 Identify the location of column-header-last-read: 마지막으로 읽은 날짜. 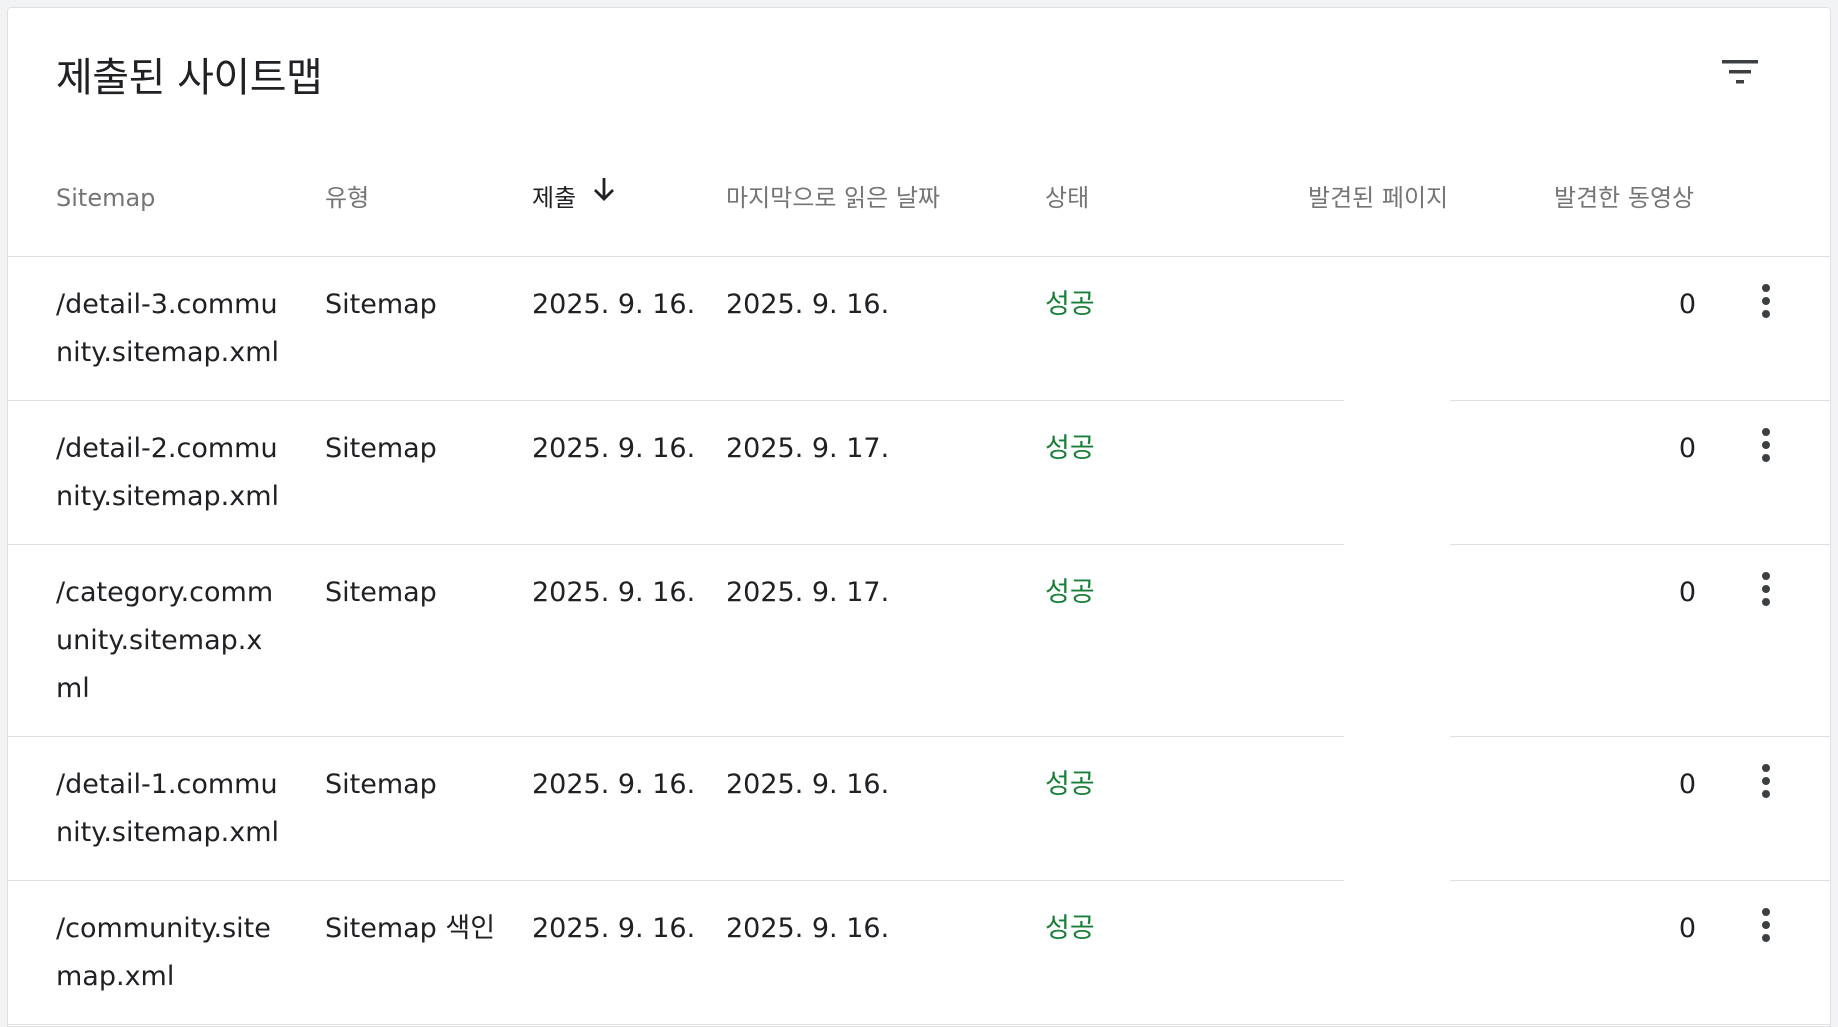
(833, 198).